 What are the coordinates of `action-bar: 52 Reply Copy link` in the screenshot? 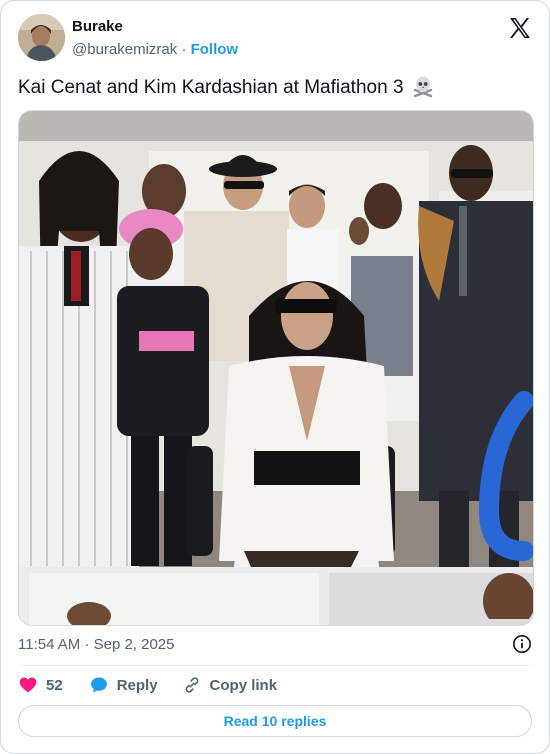 It's located at (147, 685).